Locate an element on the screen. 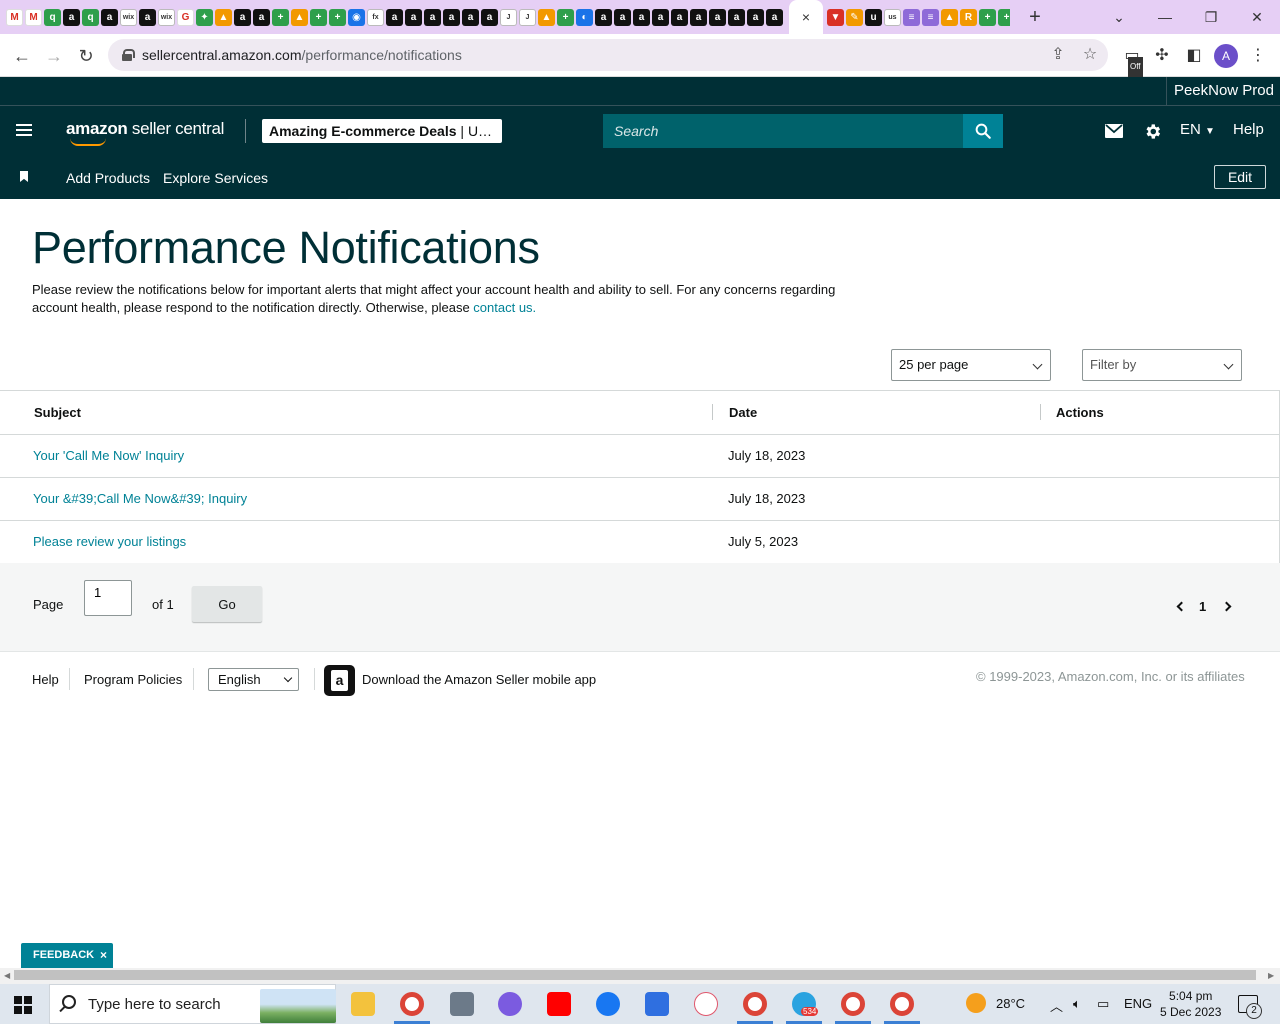 The image size is (1280, 1024). mail-icon is located at coordinates (1114, 131).